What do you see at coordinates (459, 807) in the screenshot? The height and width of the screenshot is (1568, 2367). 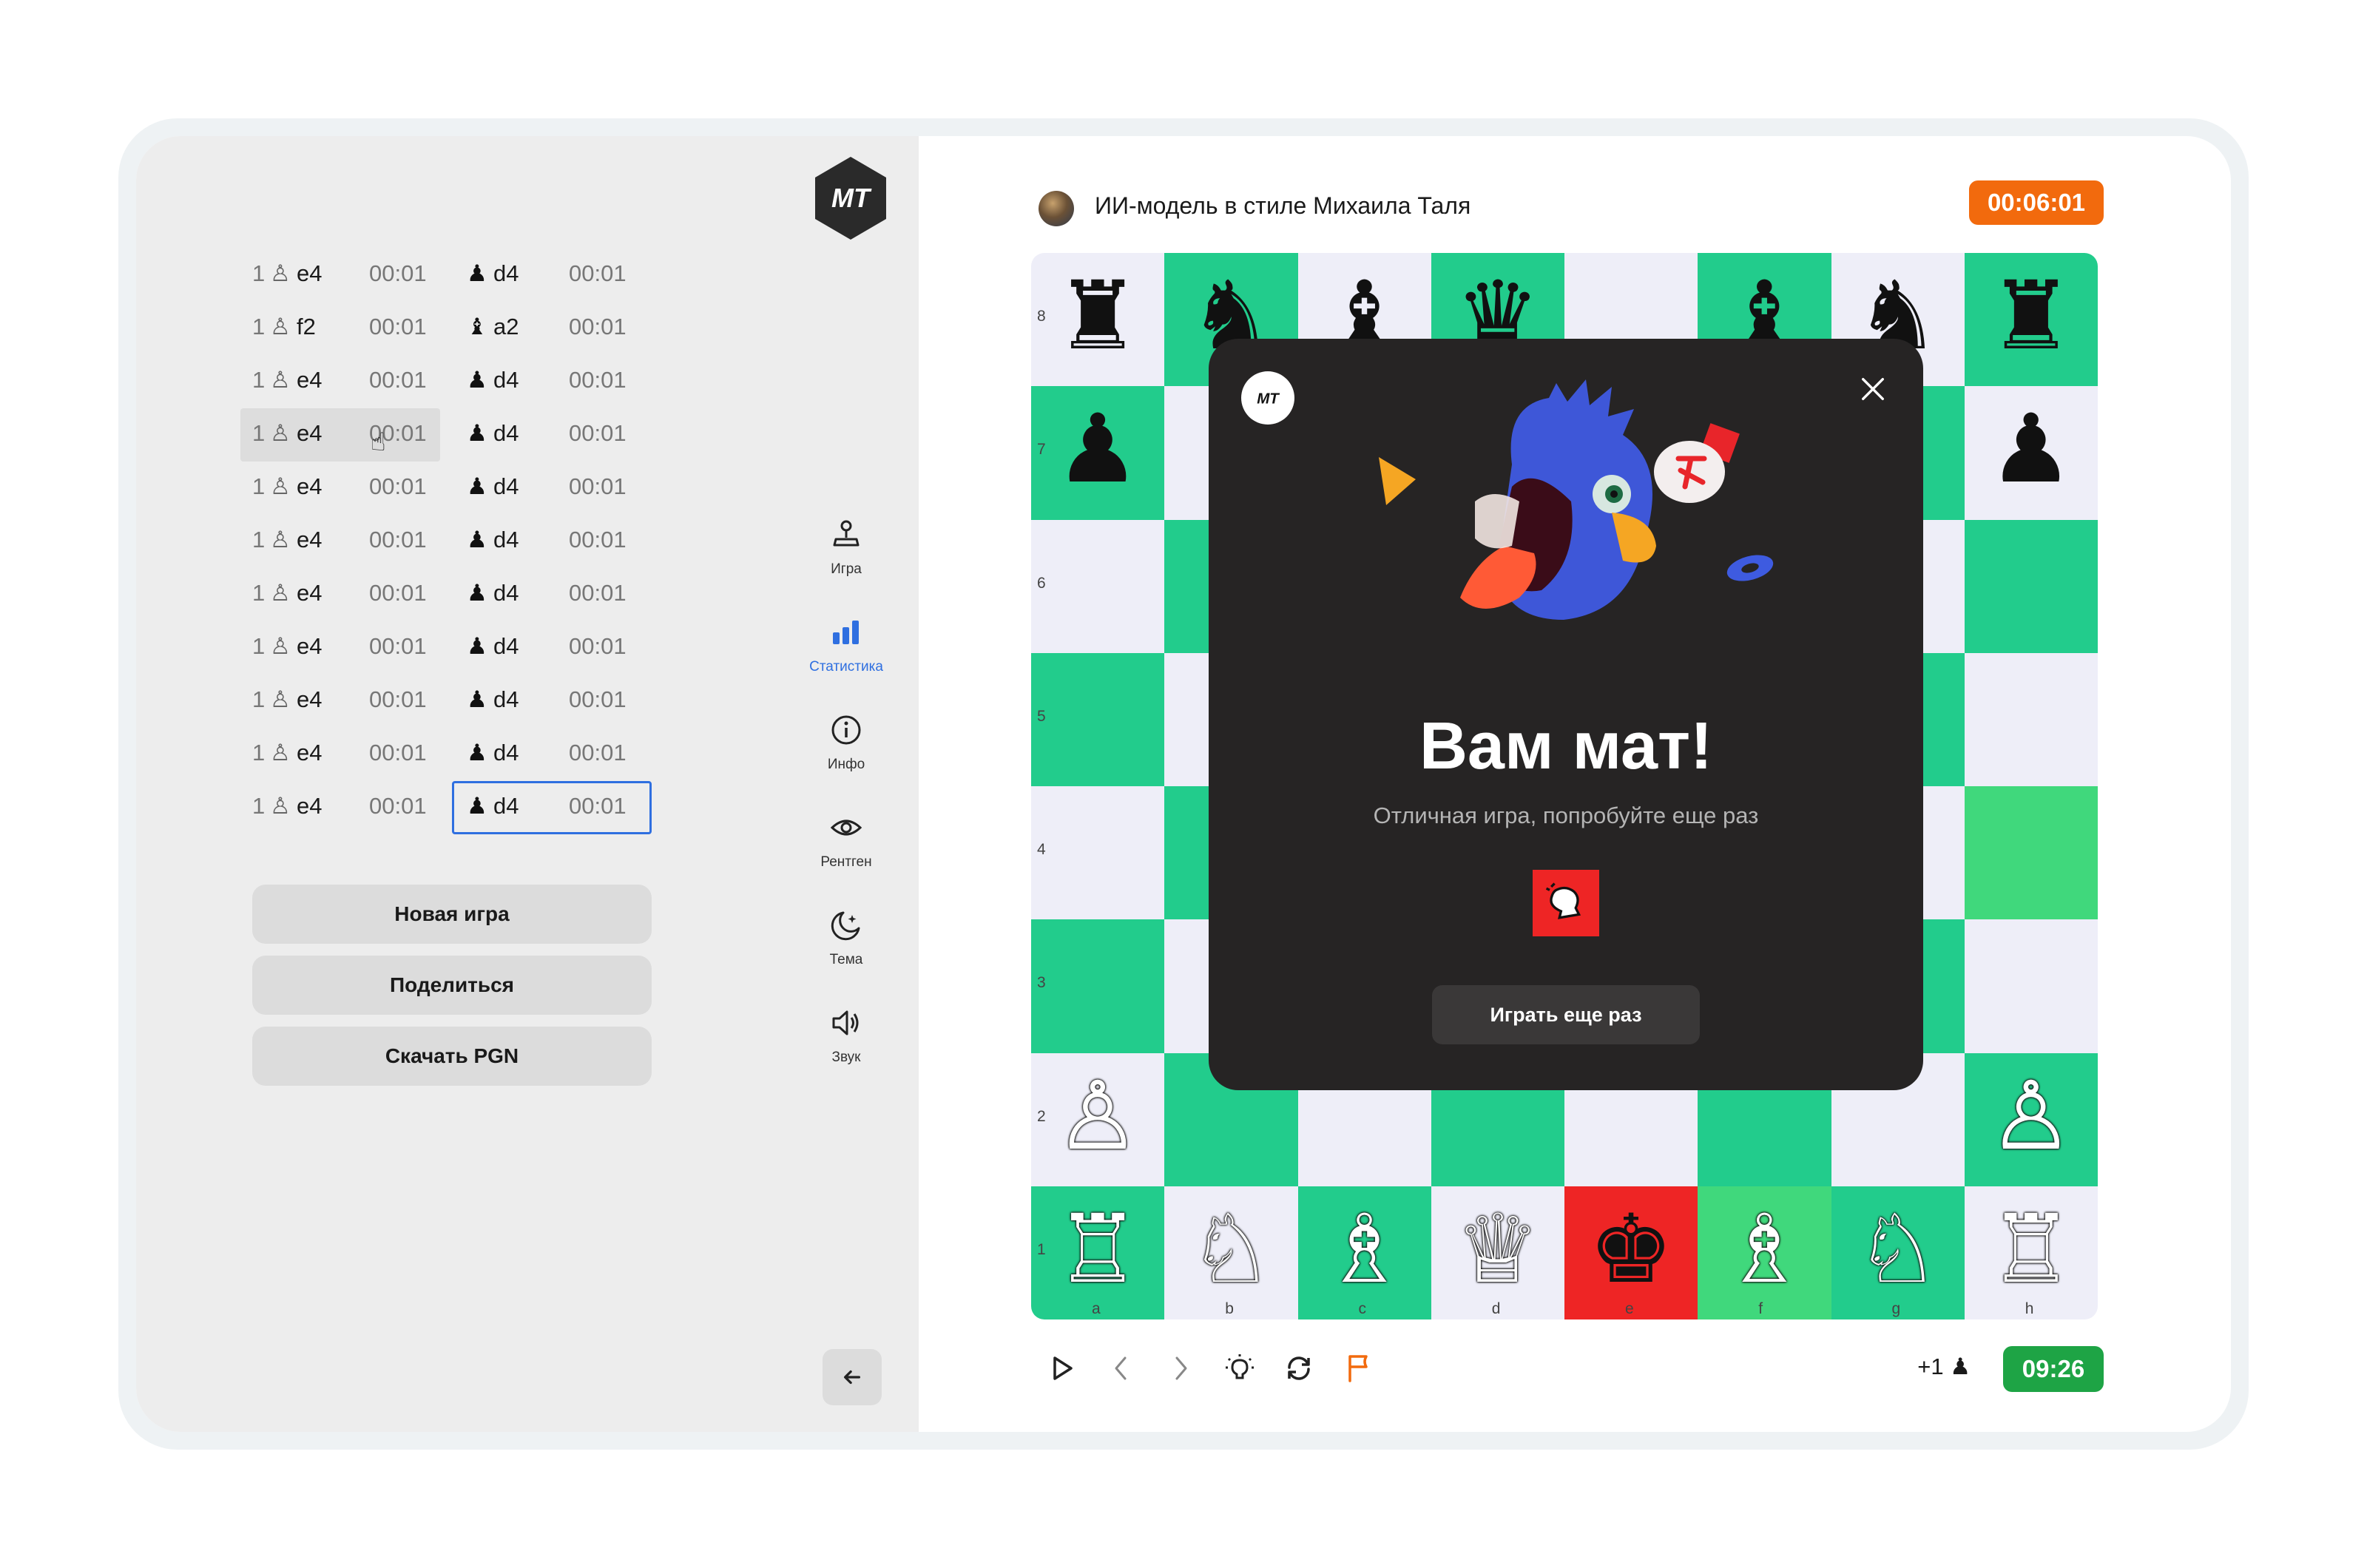 I see `move-row: 1 ♙ e4 00:01 ♟ d4 00:01` at bounding box center [459, 807].